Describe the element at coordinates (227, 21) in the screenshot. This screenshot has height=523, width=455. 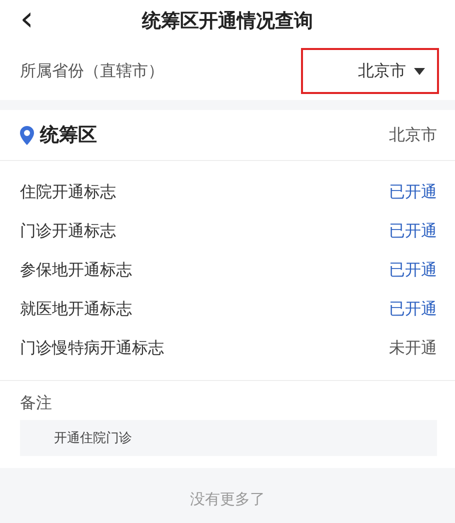
I see `page-title: 统筹区开通情况查询` at that location.